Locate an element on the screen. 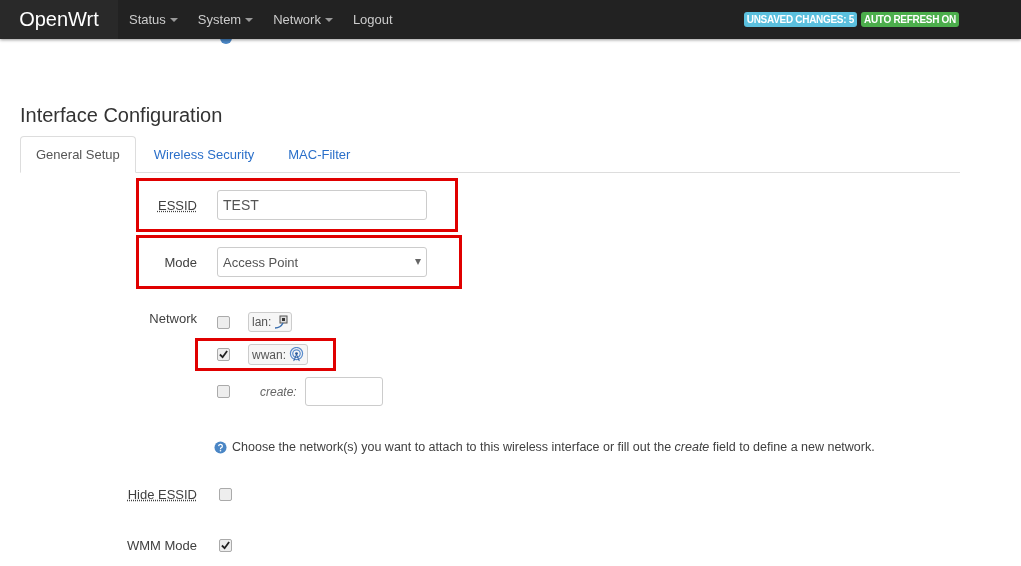  field-label: Network is located at coordinates (172, 318).